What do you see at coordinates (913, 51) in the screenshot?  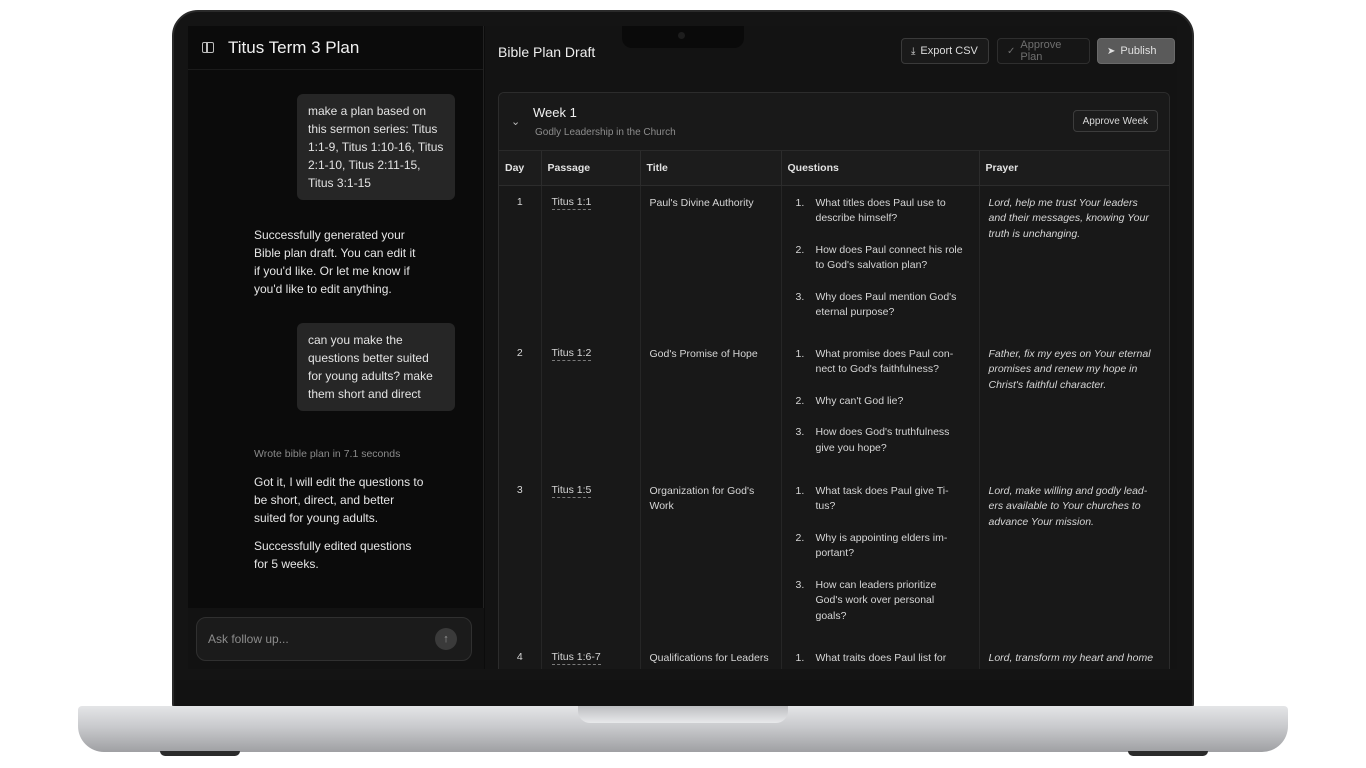 I see `download-icon: ⤓` at bounding box center [913, 51].